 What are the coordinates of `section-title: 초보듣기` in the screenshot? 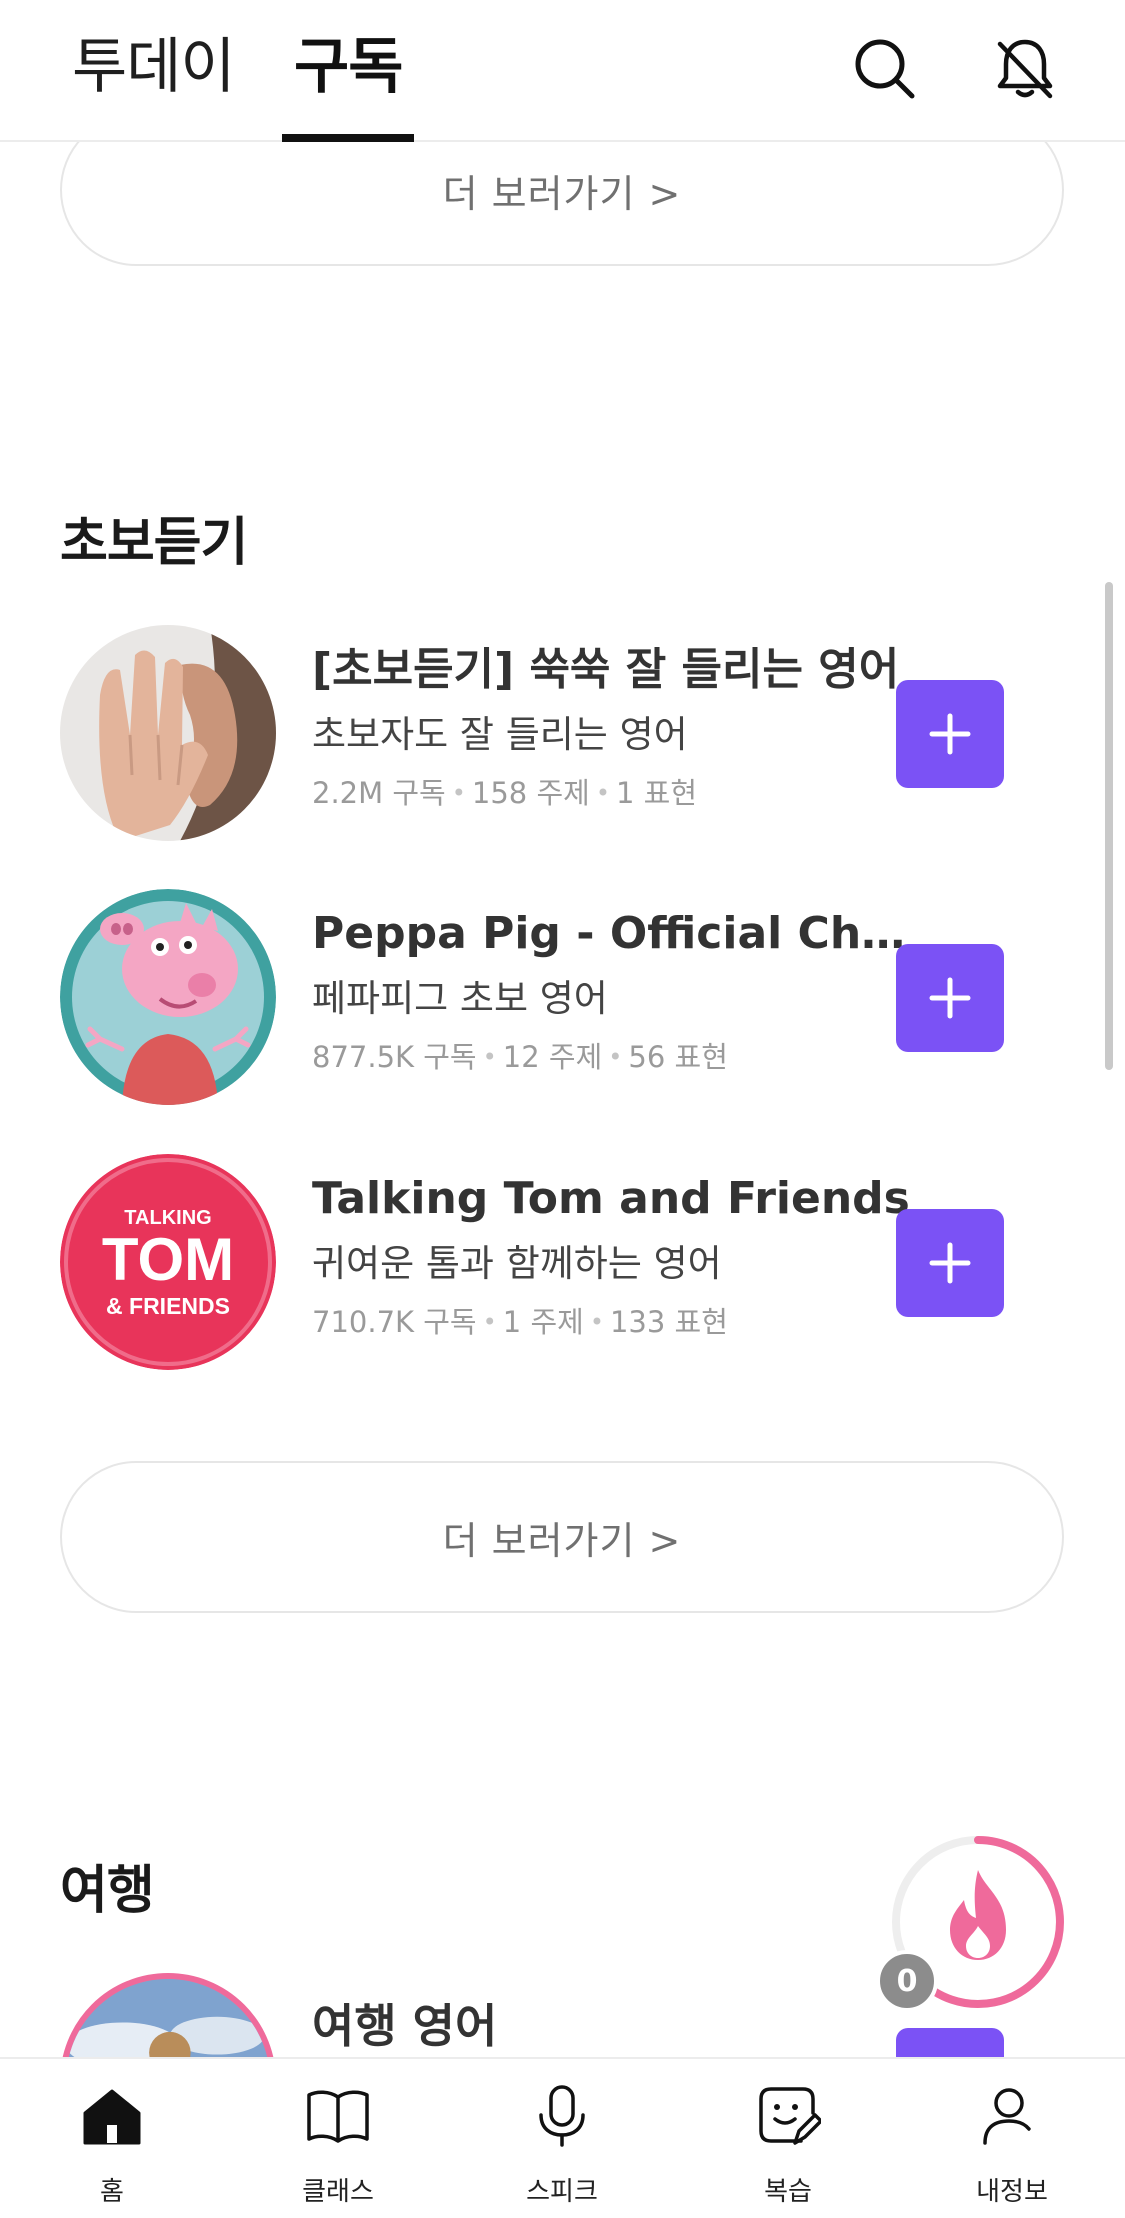 It's located at (154, 543).